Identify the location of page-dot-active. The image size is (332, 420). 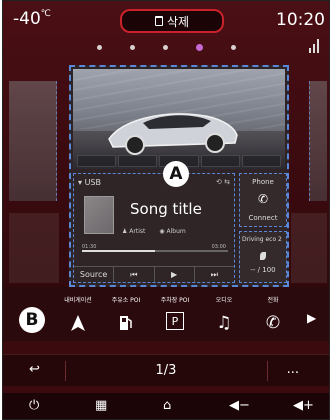
(199, 47).